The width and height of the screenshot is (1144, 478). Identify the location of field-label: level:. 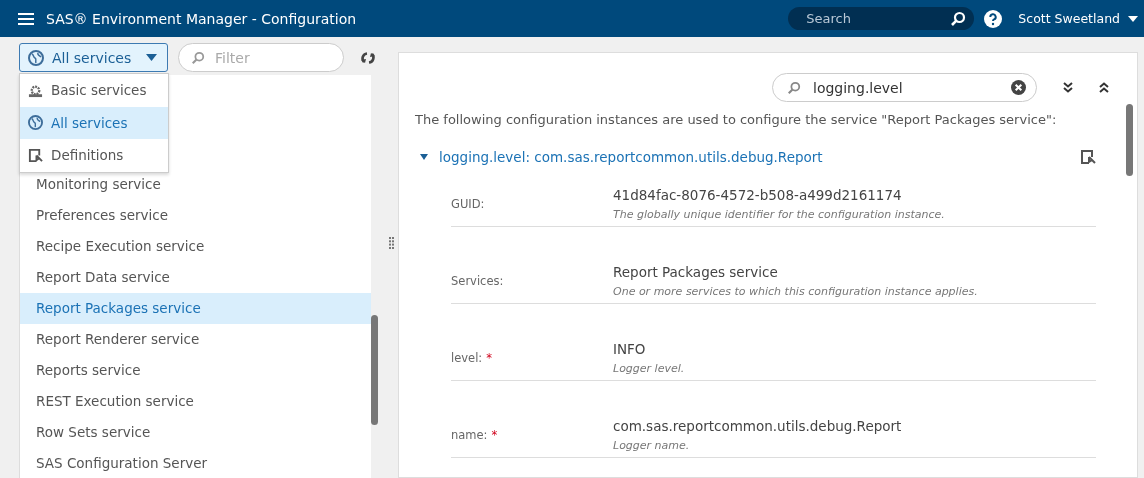
(467, 358).